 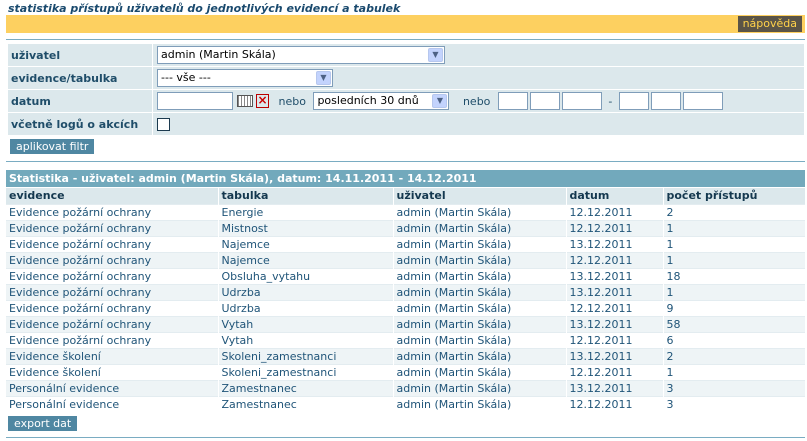 I want to click on or-label: nebo, so click(x=292, y=101).